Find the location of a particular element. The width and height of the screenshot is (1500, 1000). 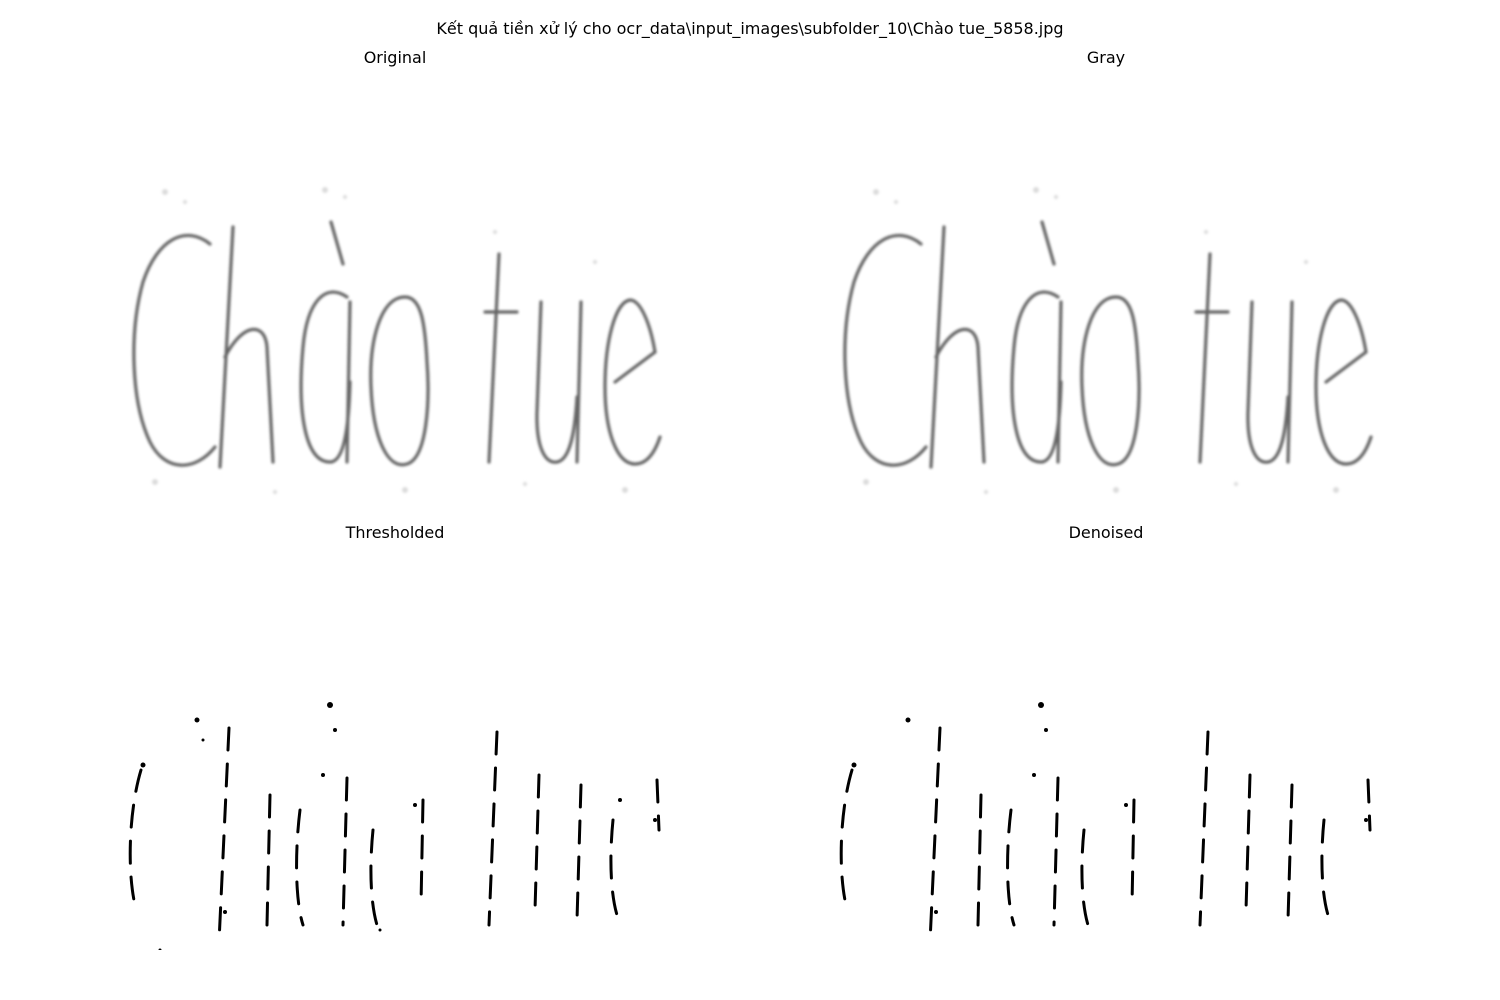

original-image is located at coordinates (395, 342).